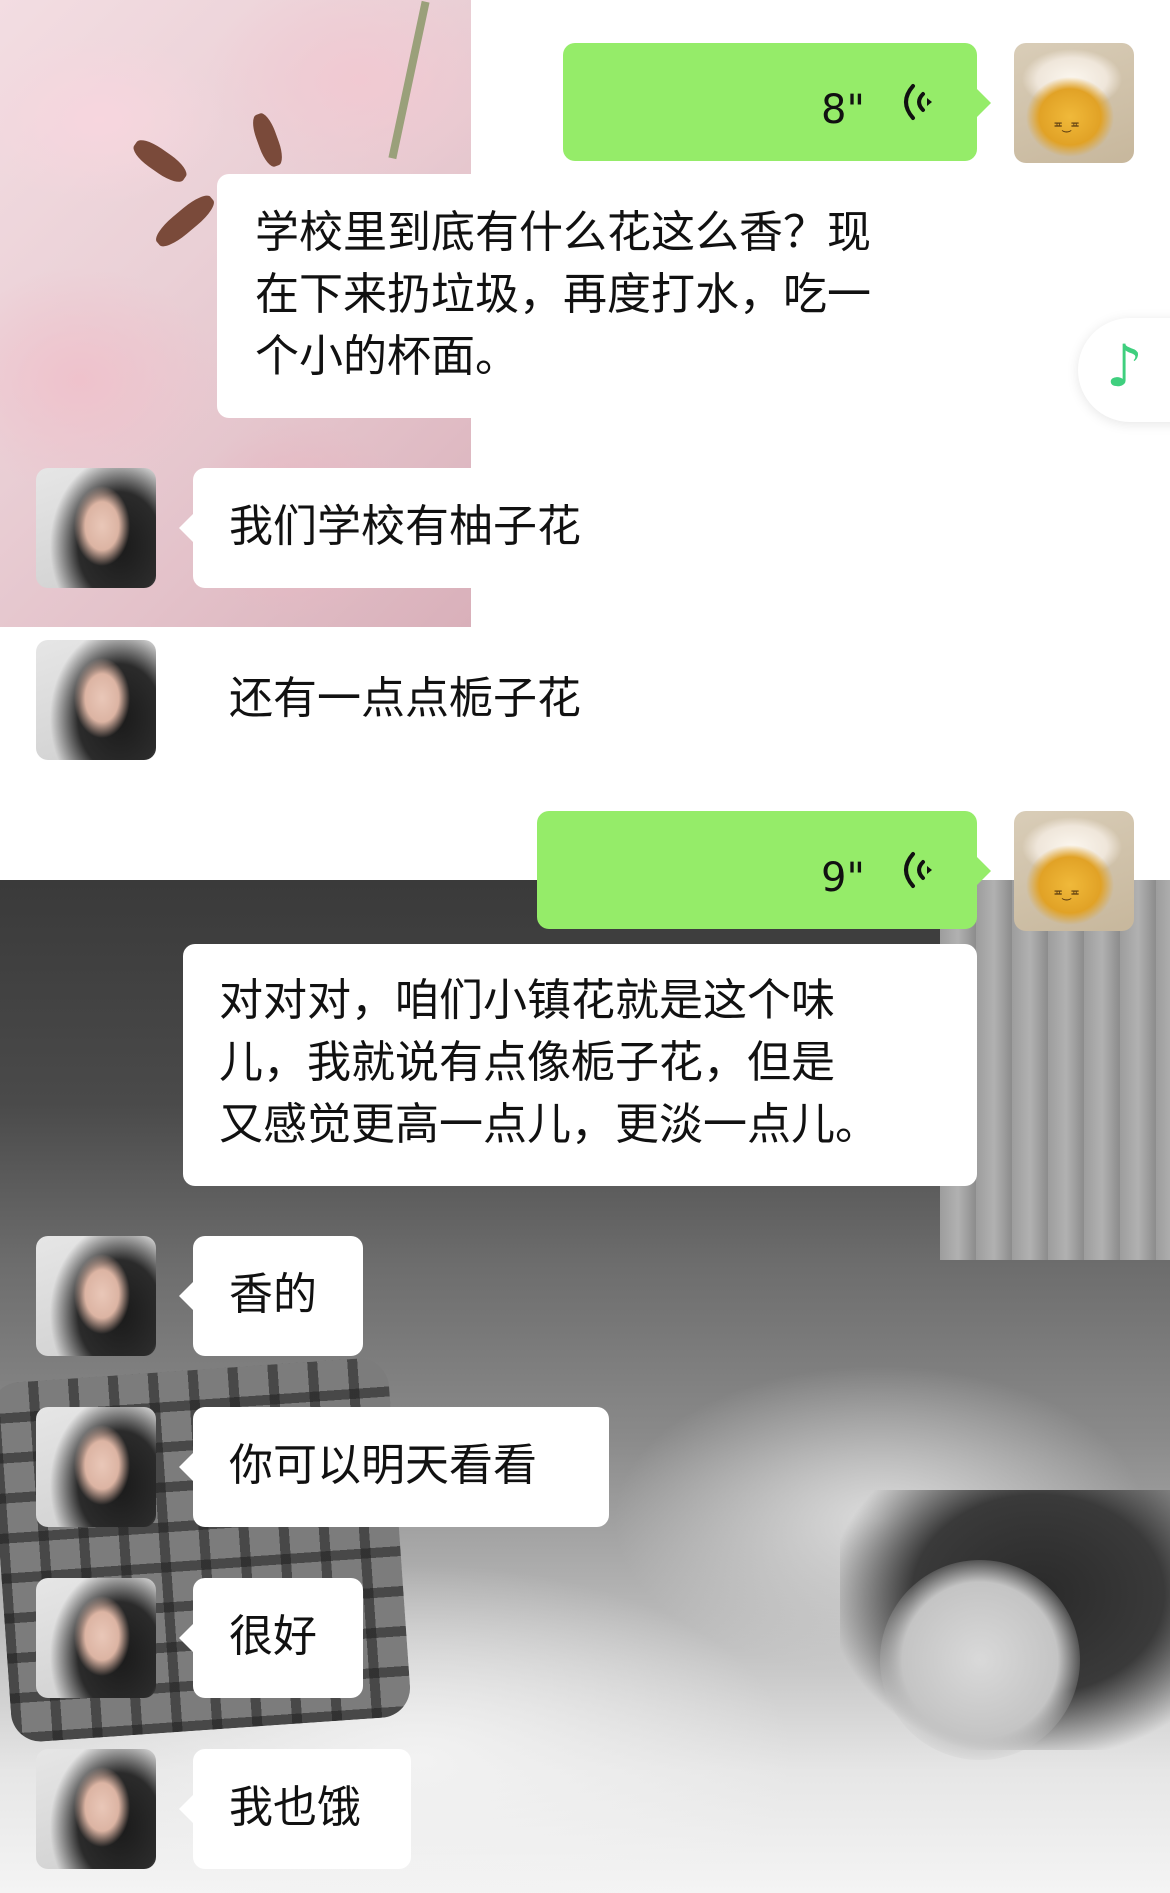  Describe the element at coordinates (549, 1124) in the screenshot. I see `transcript-line: 又感觉更高一点儿，更淡一点儿。` at that location.